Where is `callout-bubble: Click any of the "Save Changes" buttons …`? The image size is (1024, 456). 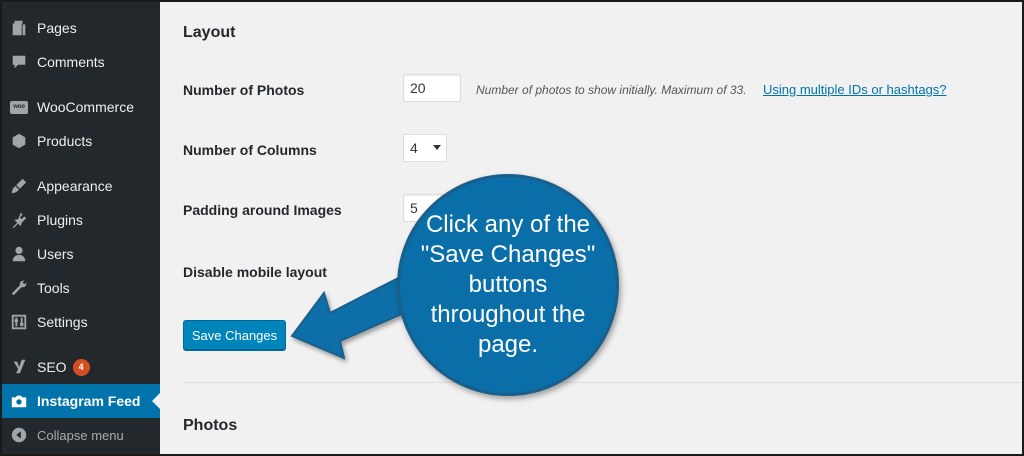
callout-bubble: Click any of the "Save Changes" buttons … is located at coordinates (508, 285).